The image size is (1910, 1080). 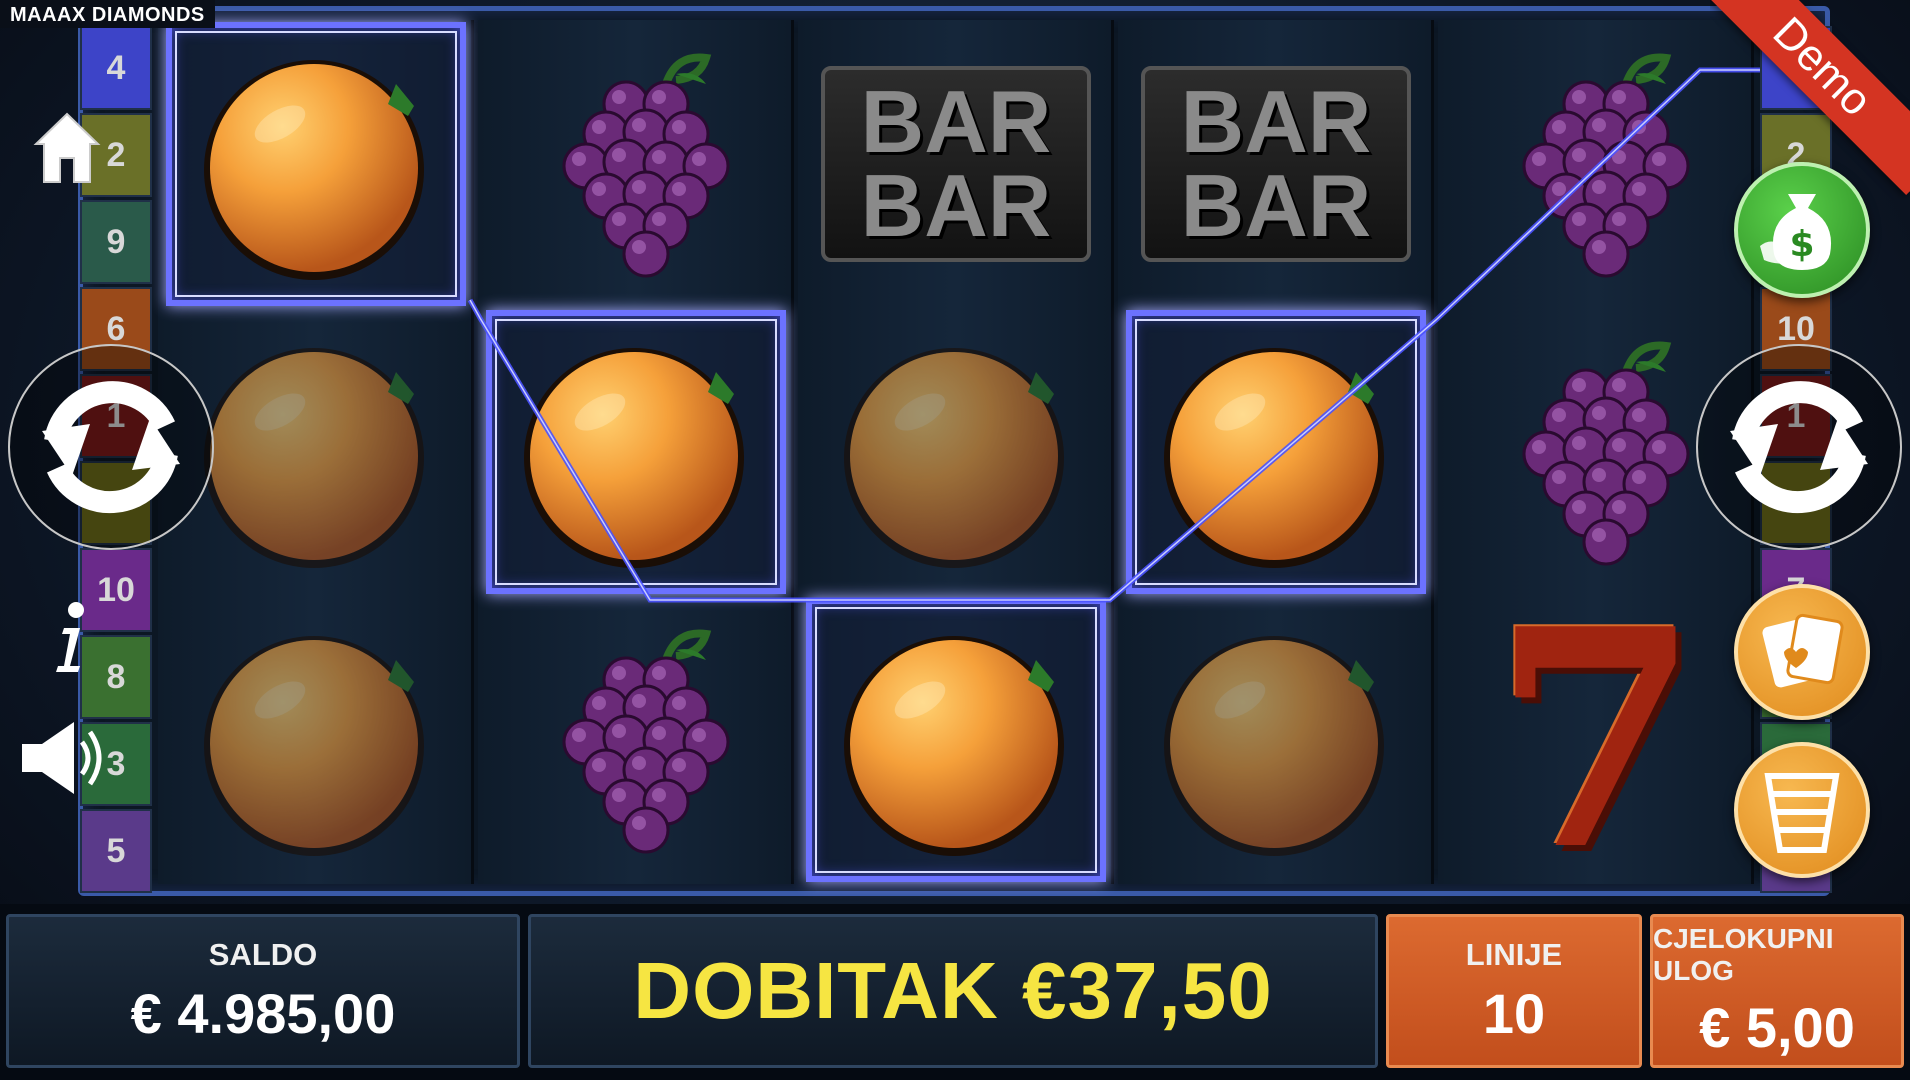 I want to click on autoplay-left-button, so click(x=111, y=447).